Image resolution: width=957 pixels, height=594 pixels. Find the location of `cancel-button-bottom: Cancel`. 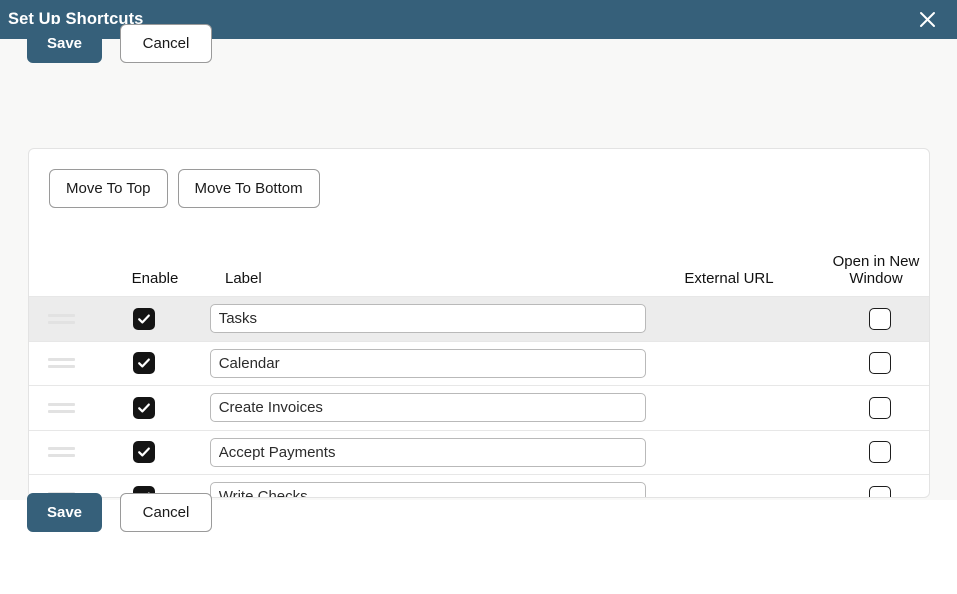

cancel-button-bottom: Cancel is located at coordinates (166, 512).